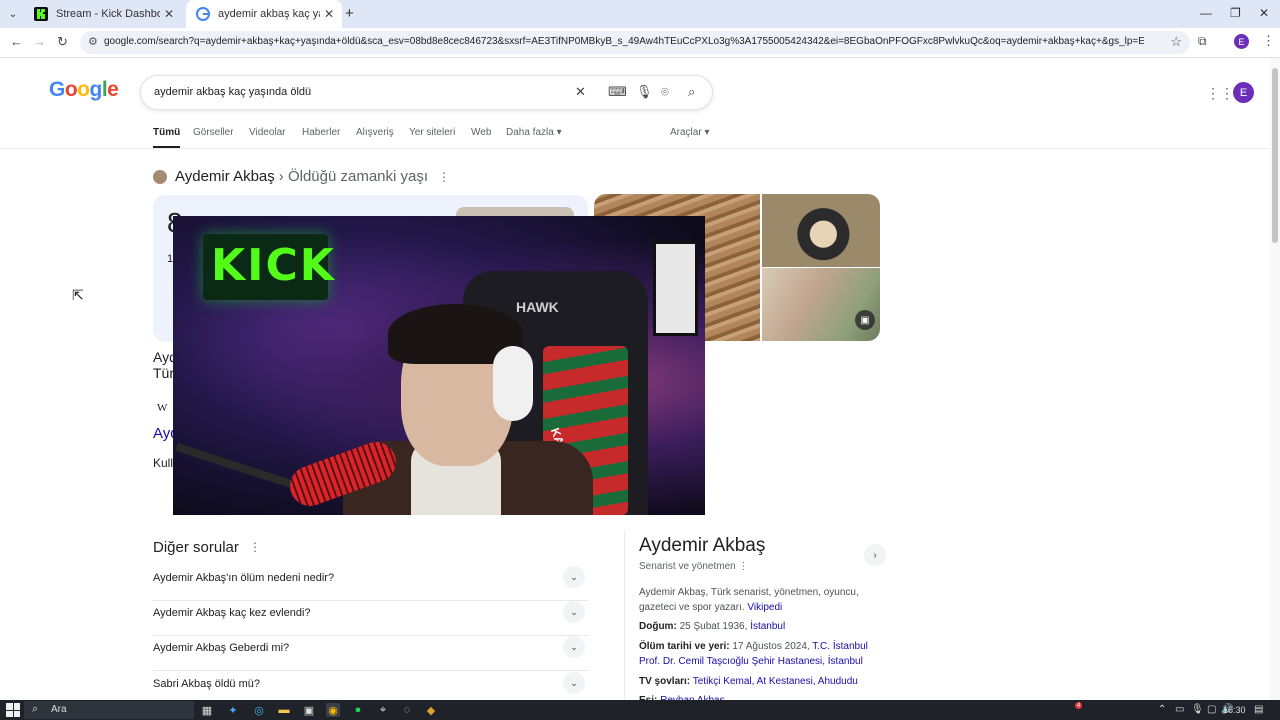 This screenshot has width=1280, height=720. Describe the element at coordinates (309, 710) in the screenshot. I see `store-icon: ▣` at that location.